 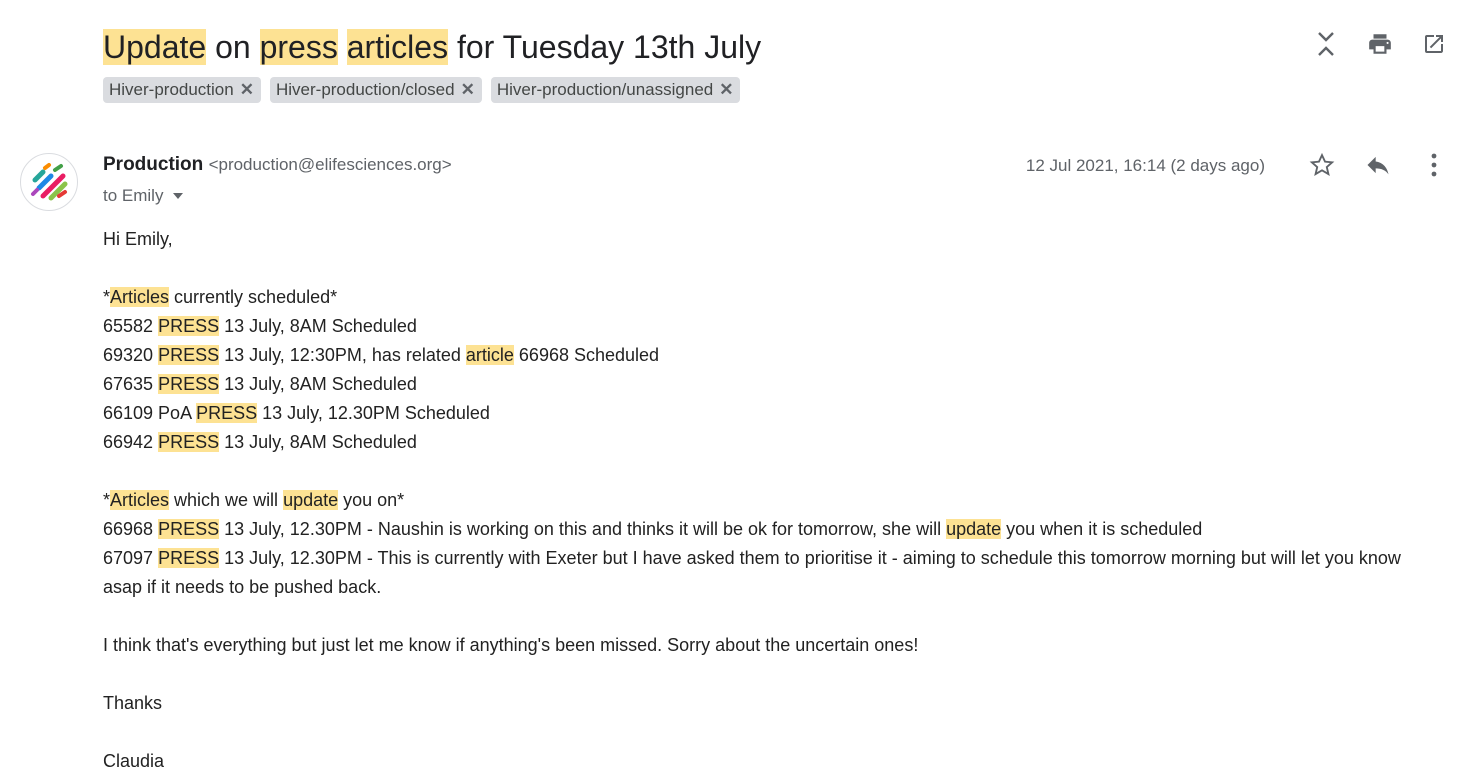 I want to click on thread-toolbar, so click(x=1380, y=44).